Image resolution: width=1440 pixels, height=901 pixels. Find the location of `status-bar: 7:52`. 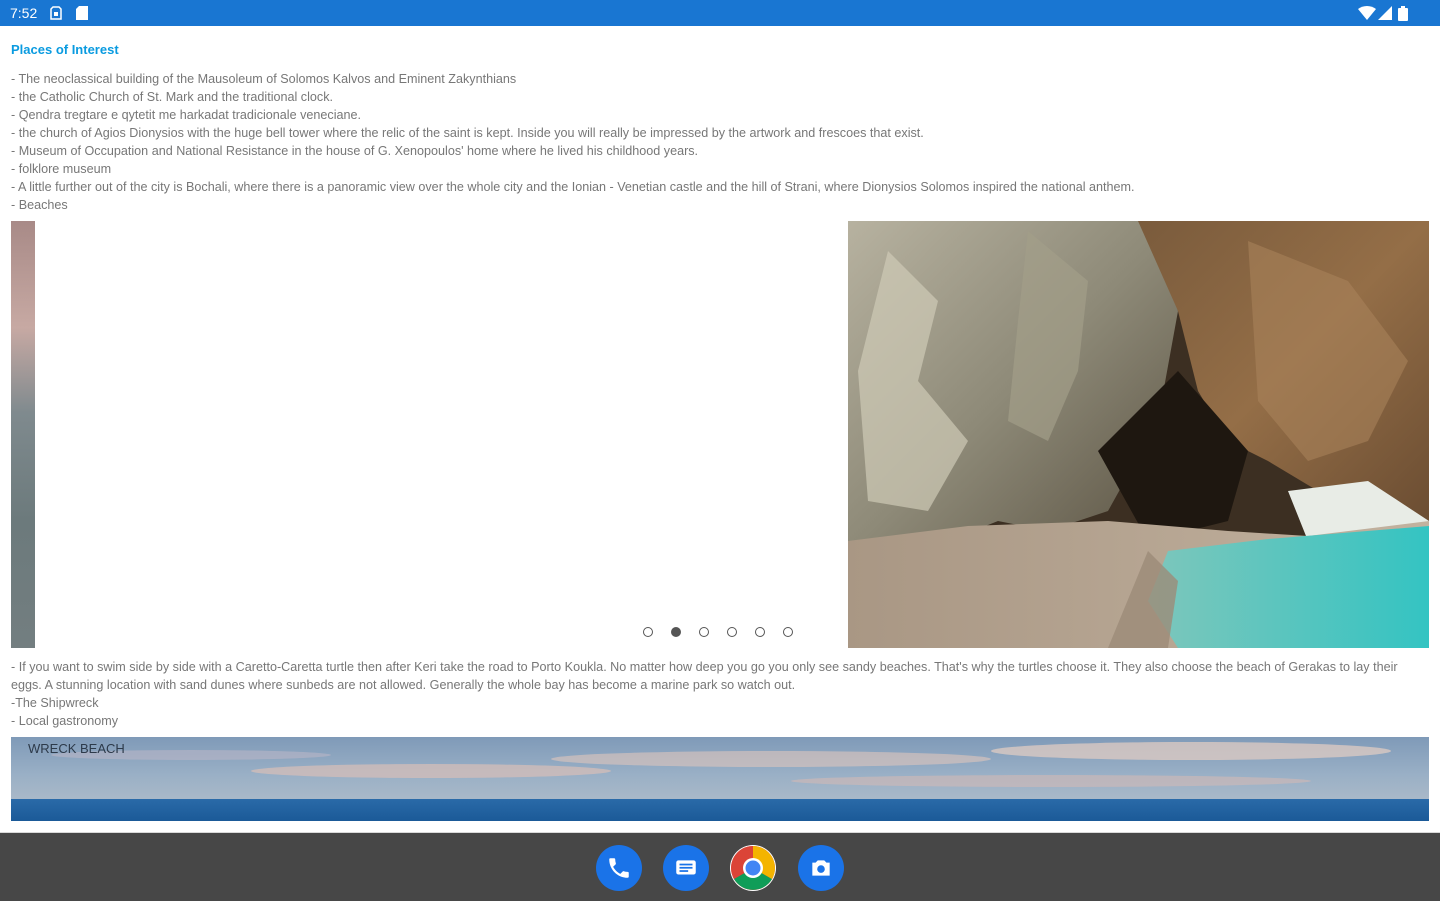

status-bar: 7:52 is located at coordinates (720, 13).